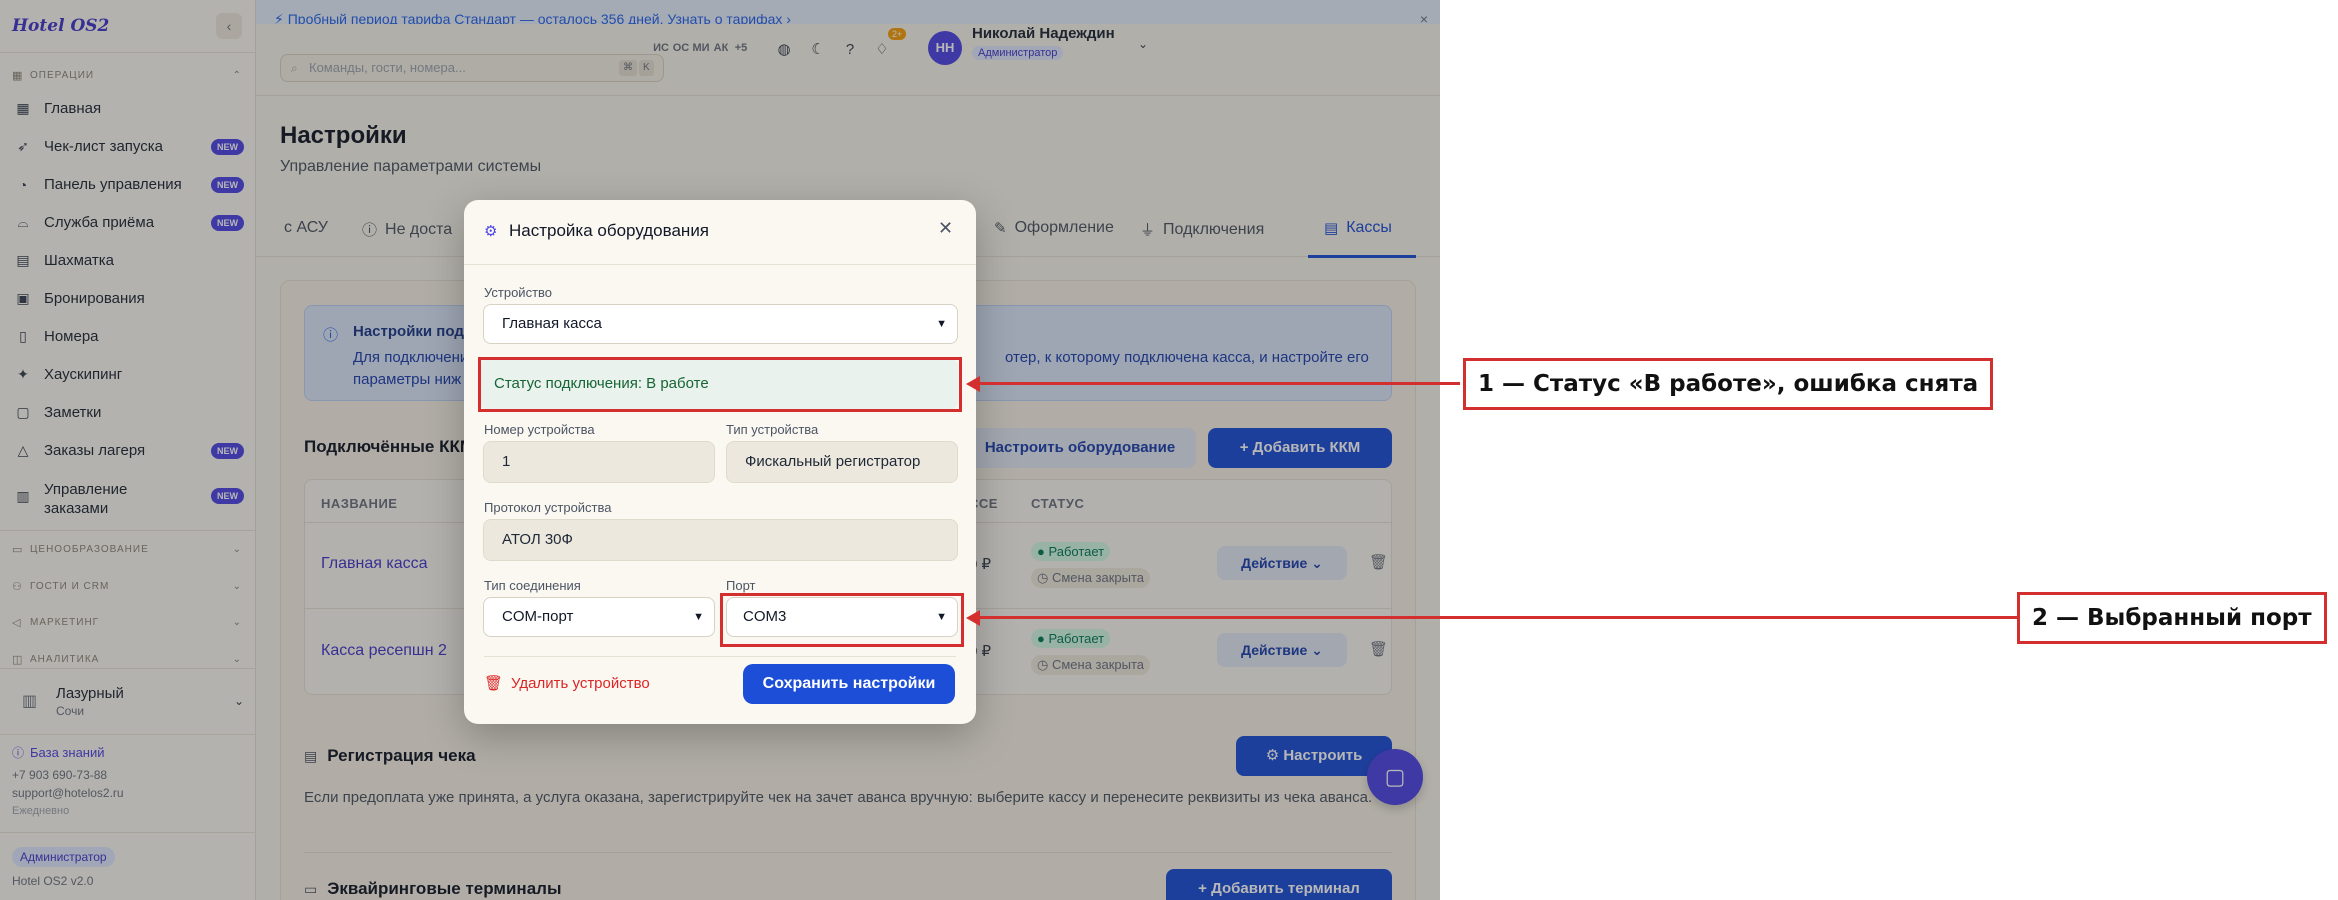 The image size is (2338, 900). I want to click on highlight-status, so click(720, 384).